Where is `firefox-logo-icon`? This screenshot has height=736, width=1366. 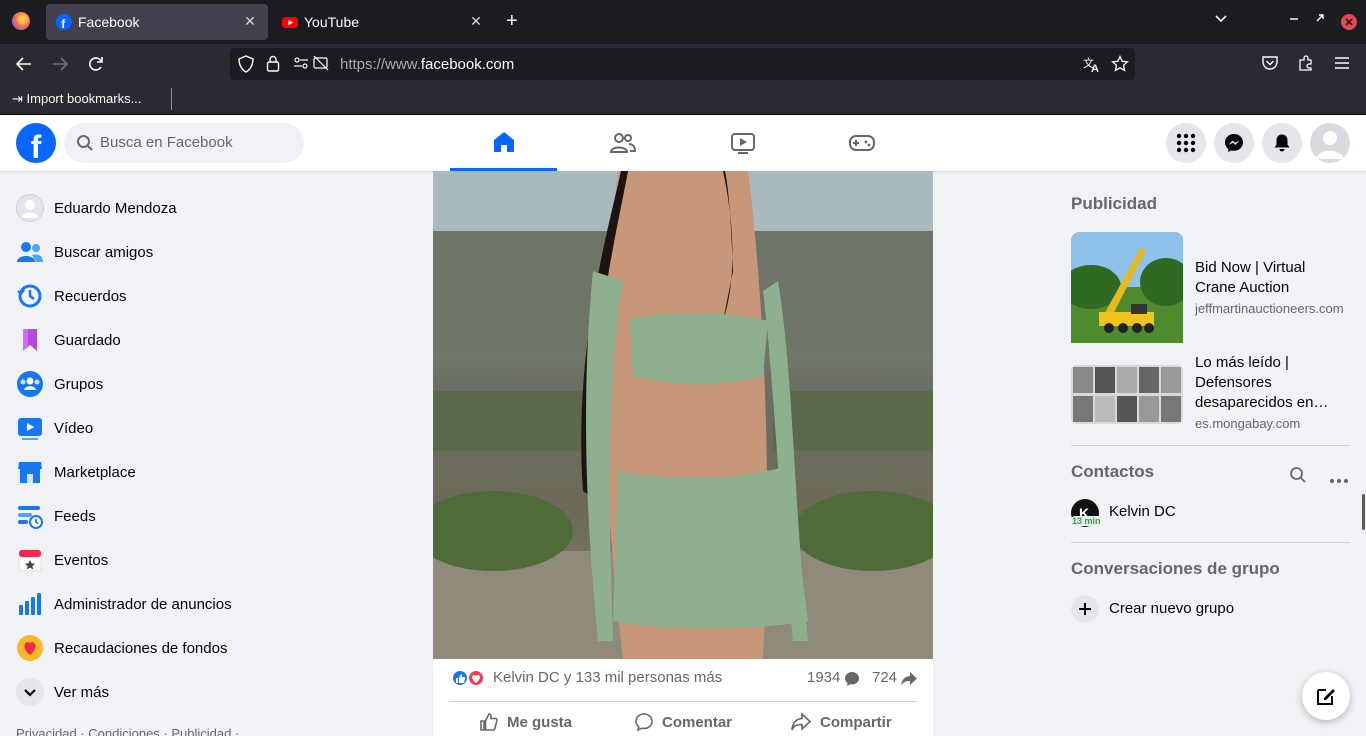 firefox-logo-icon is located at coordinates (21, 21).